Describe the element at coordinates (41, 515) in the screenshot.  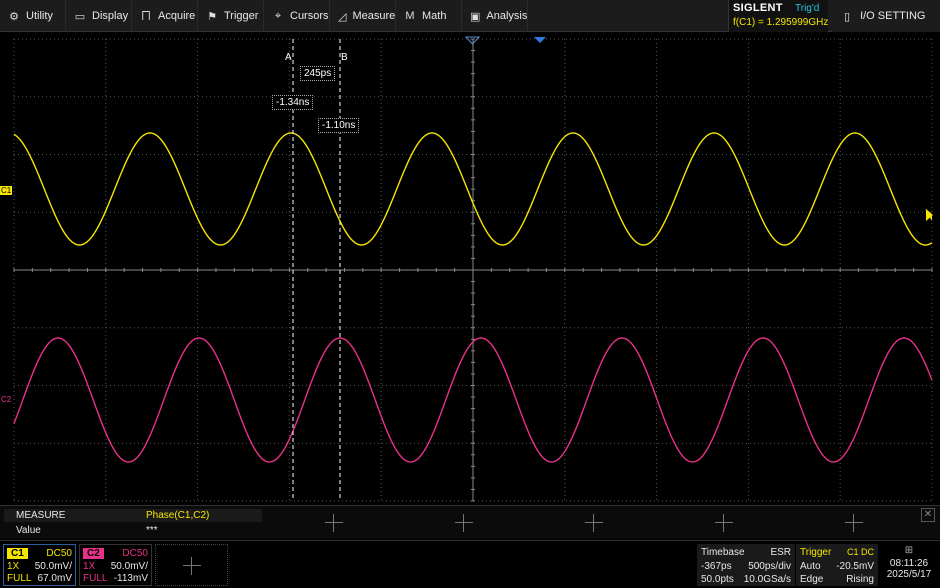
I see `measure-title: MEASURE` at that location.